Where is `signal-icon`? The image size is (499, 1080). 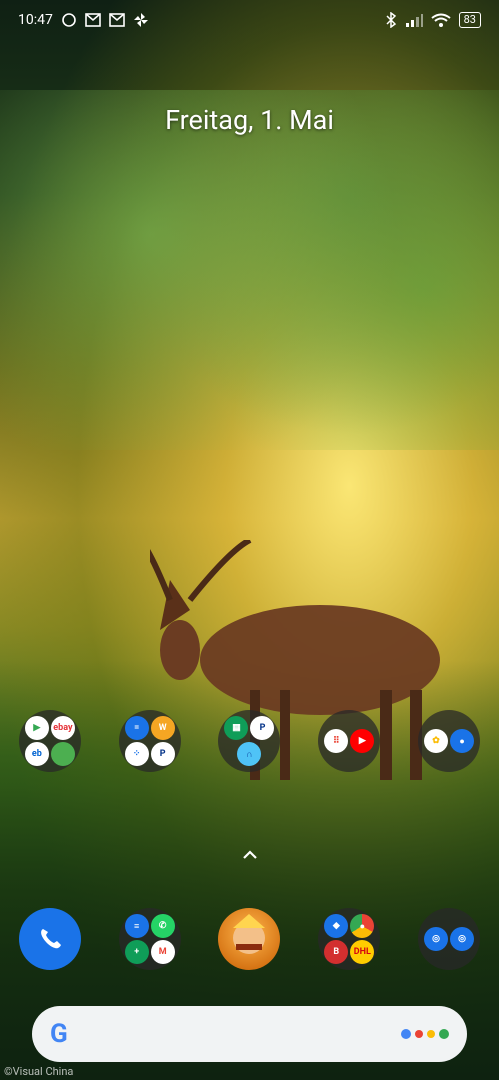
signal-icon is located at coordinates (414, 20).